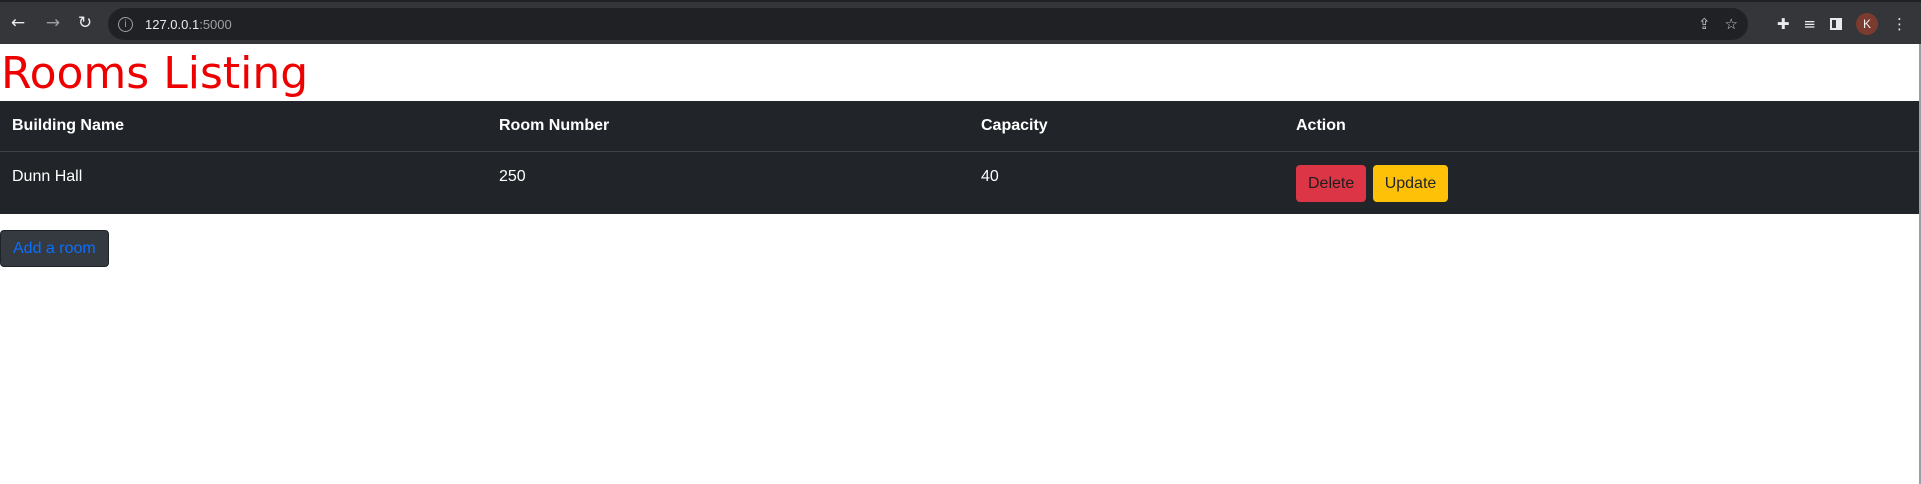 This screenshot has height=484, width=1921. Describe the element at coordinates (1809, 24) in the screenshot. I see `media-controls-icon: ≡` at that location.